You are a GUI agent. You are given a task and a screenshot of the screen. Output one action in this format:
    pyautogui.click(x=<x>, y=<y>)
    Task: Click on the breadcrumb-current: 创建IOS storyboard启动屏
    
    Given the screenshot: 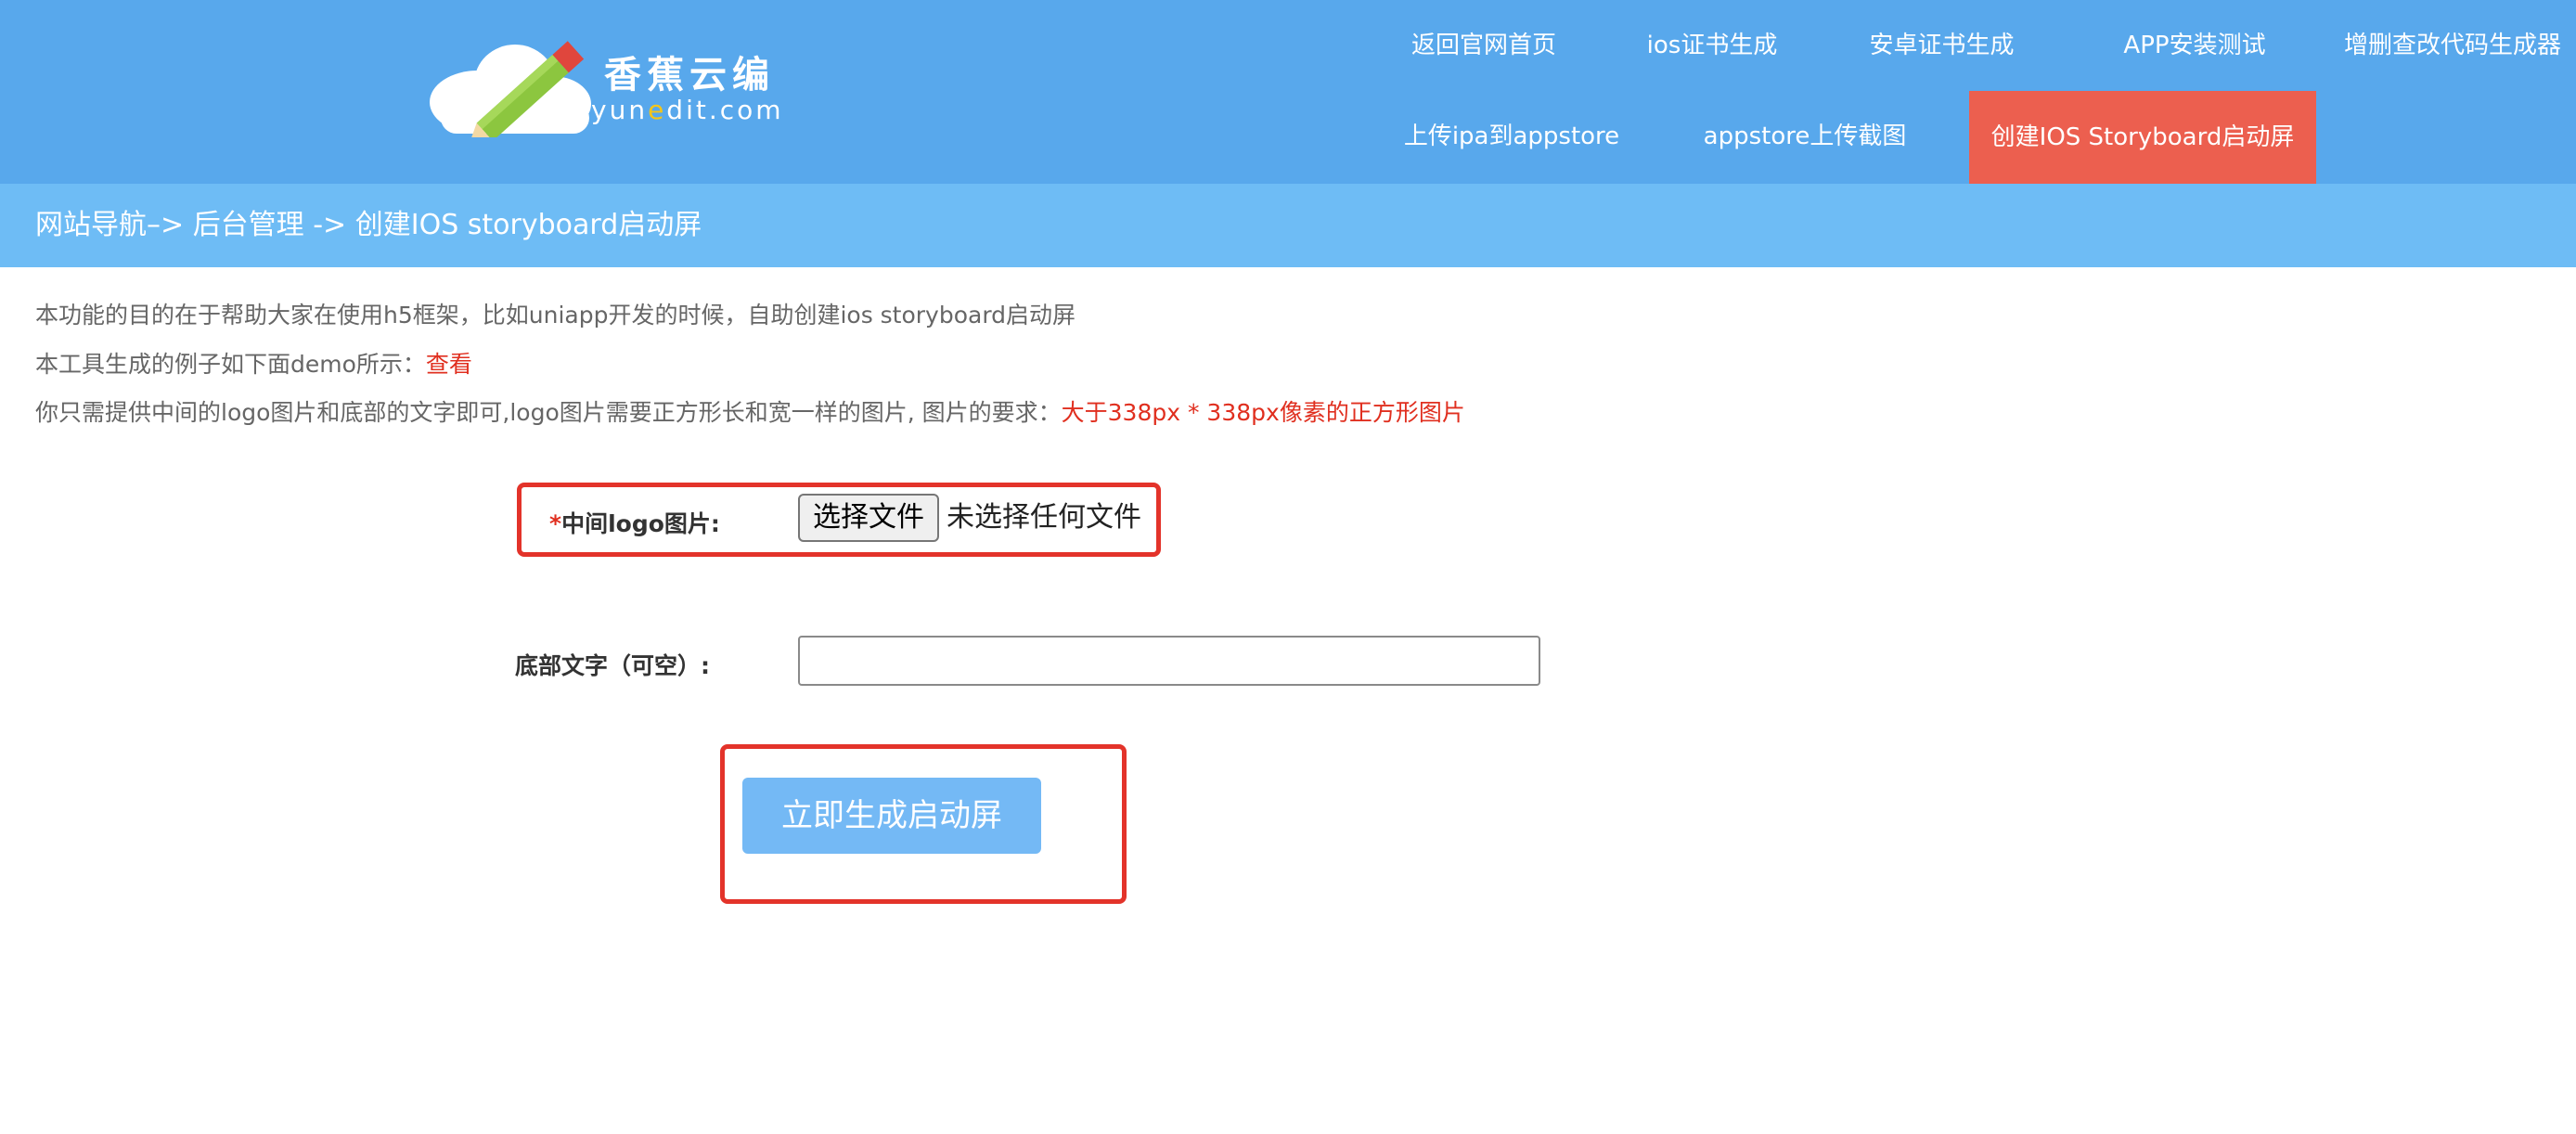 What is the action you would take?
    pyautogui.click(x=528, y=225)
    